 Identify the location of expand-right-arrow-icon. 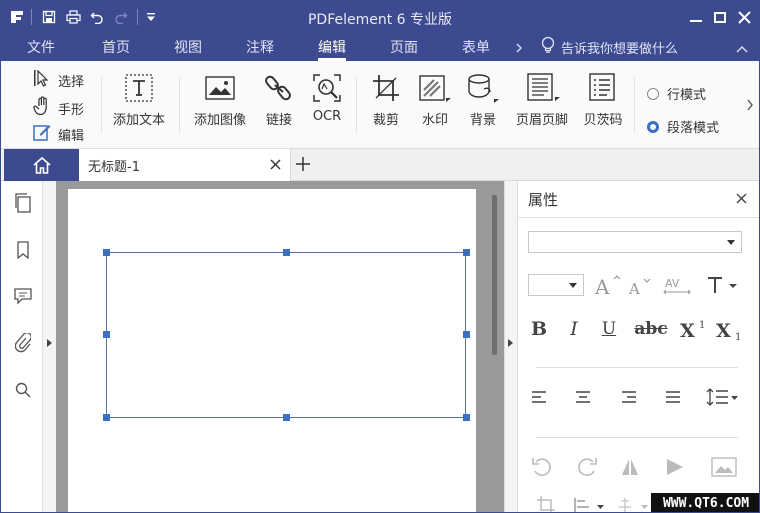
(49, 343).